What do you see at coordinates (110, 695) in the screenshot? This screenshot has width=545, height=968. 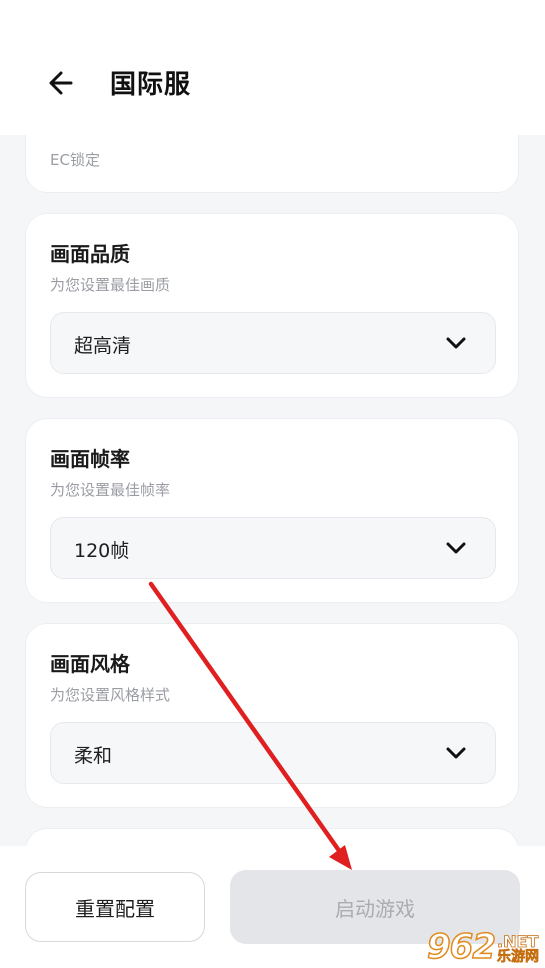 I see `style-desc: 为您设置风格样式` at bounding box center [110, 695].